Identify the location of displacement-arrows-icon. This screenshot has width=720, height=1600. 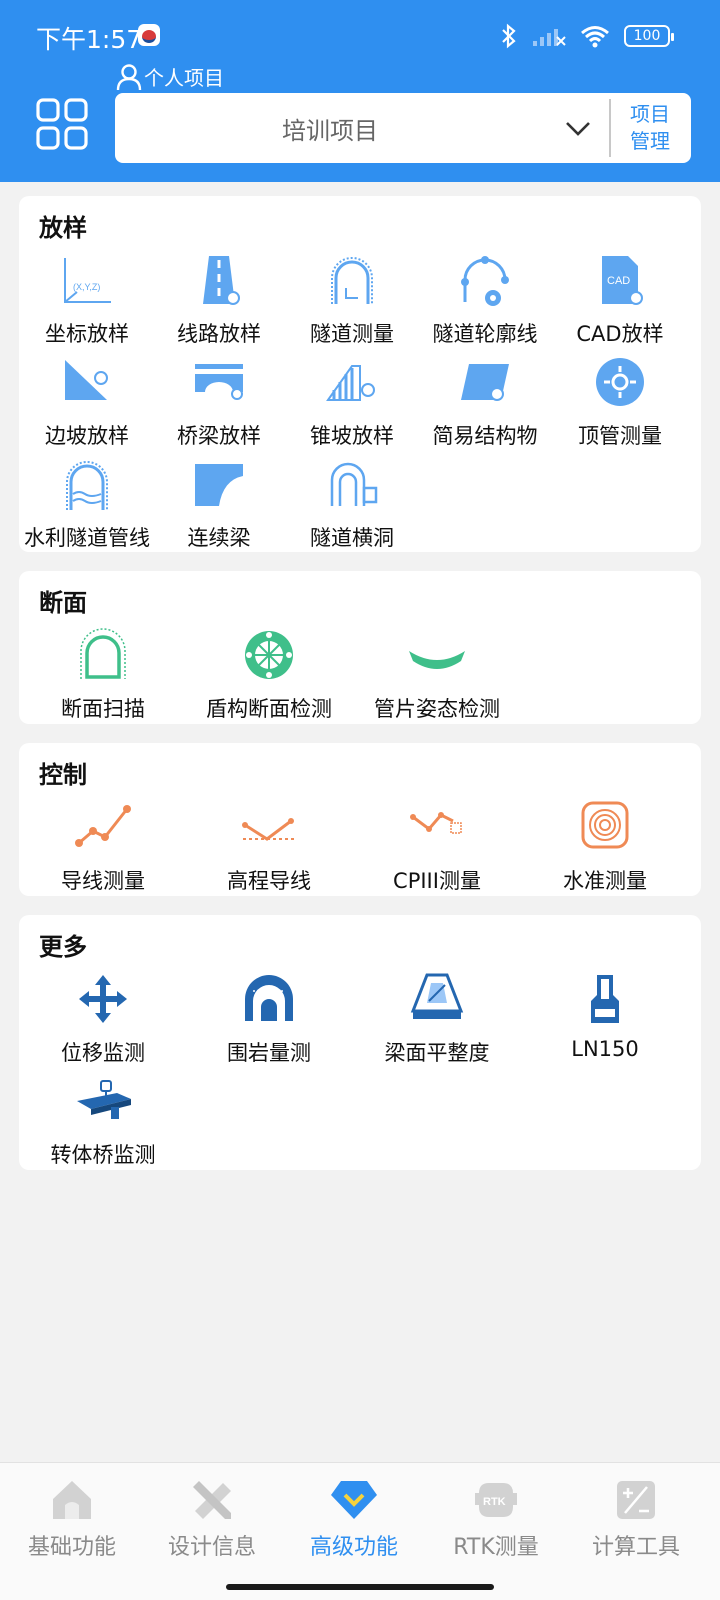
(103, 999).